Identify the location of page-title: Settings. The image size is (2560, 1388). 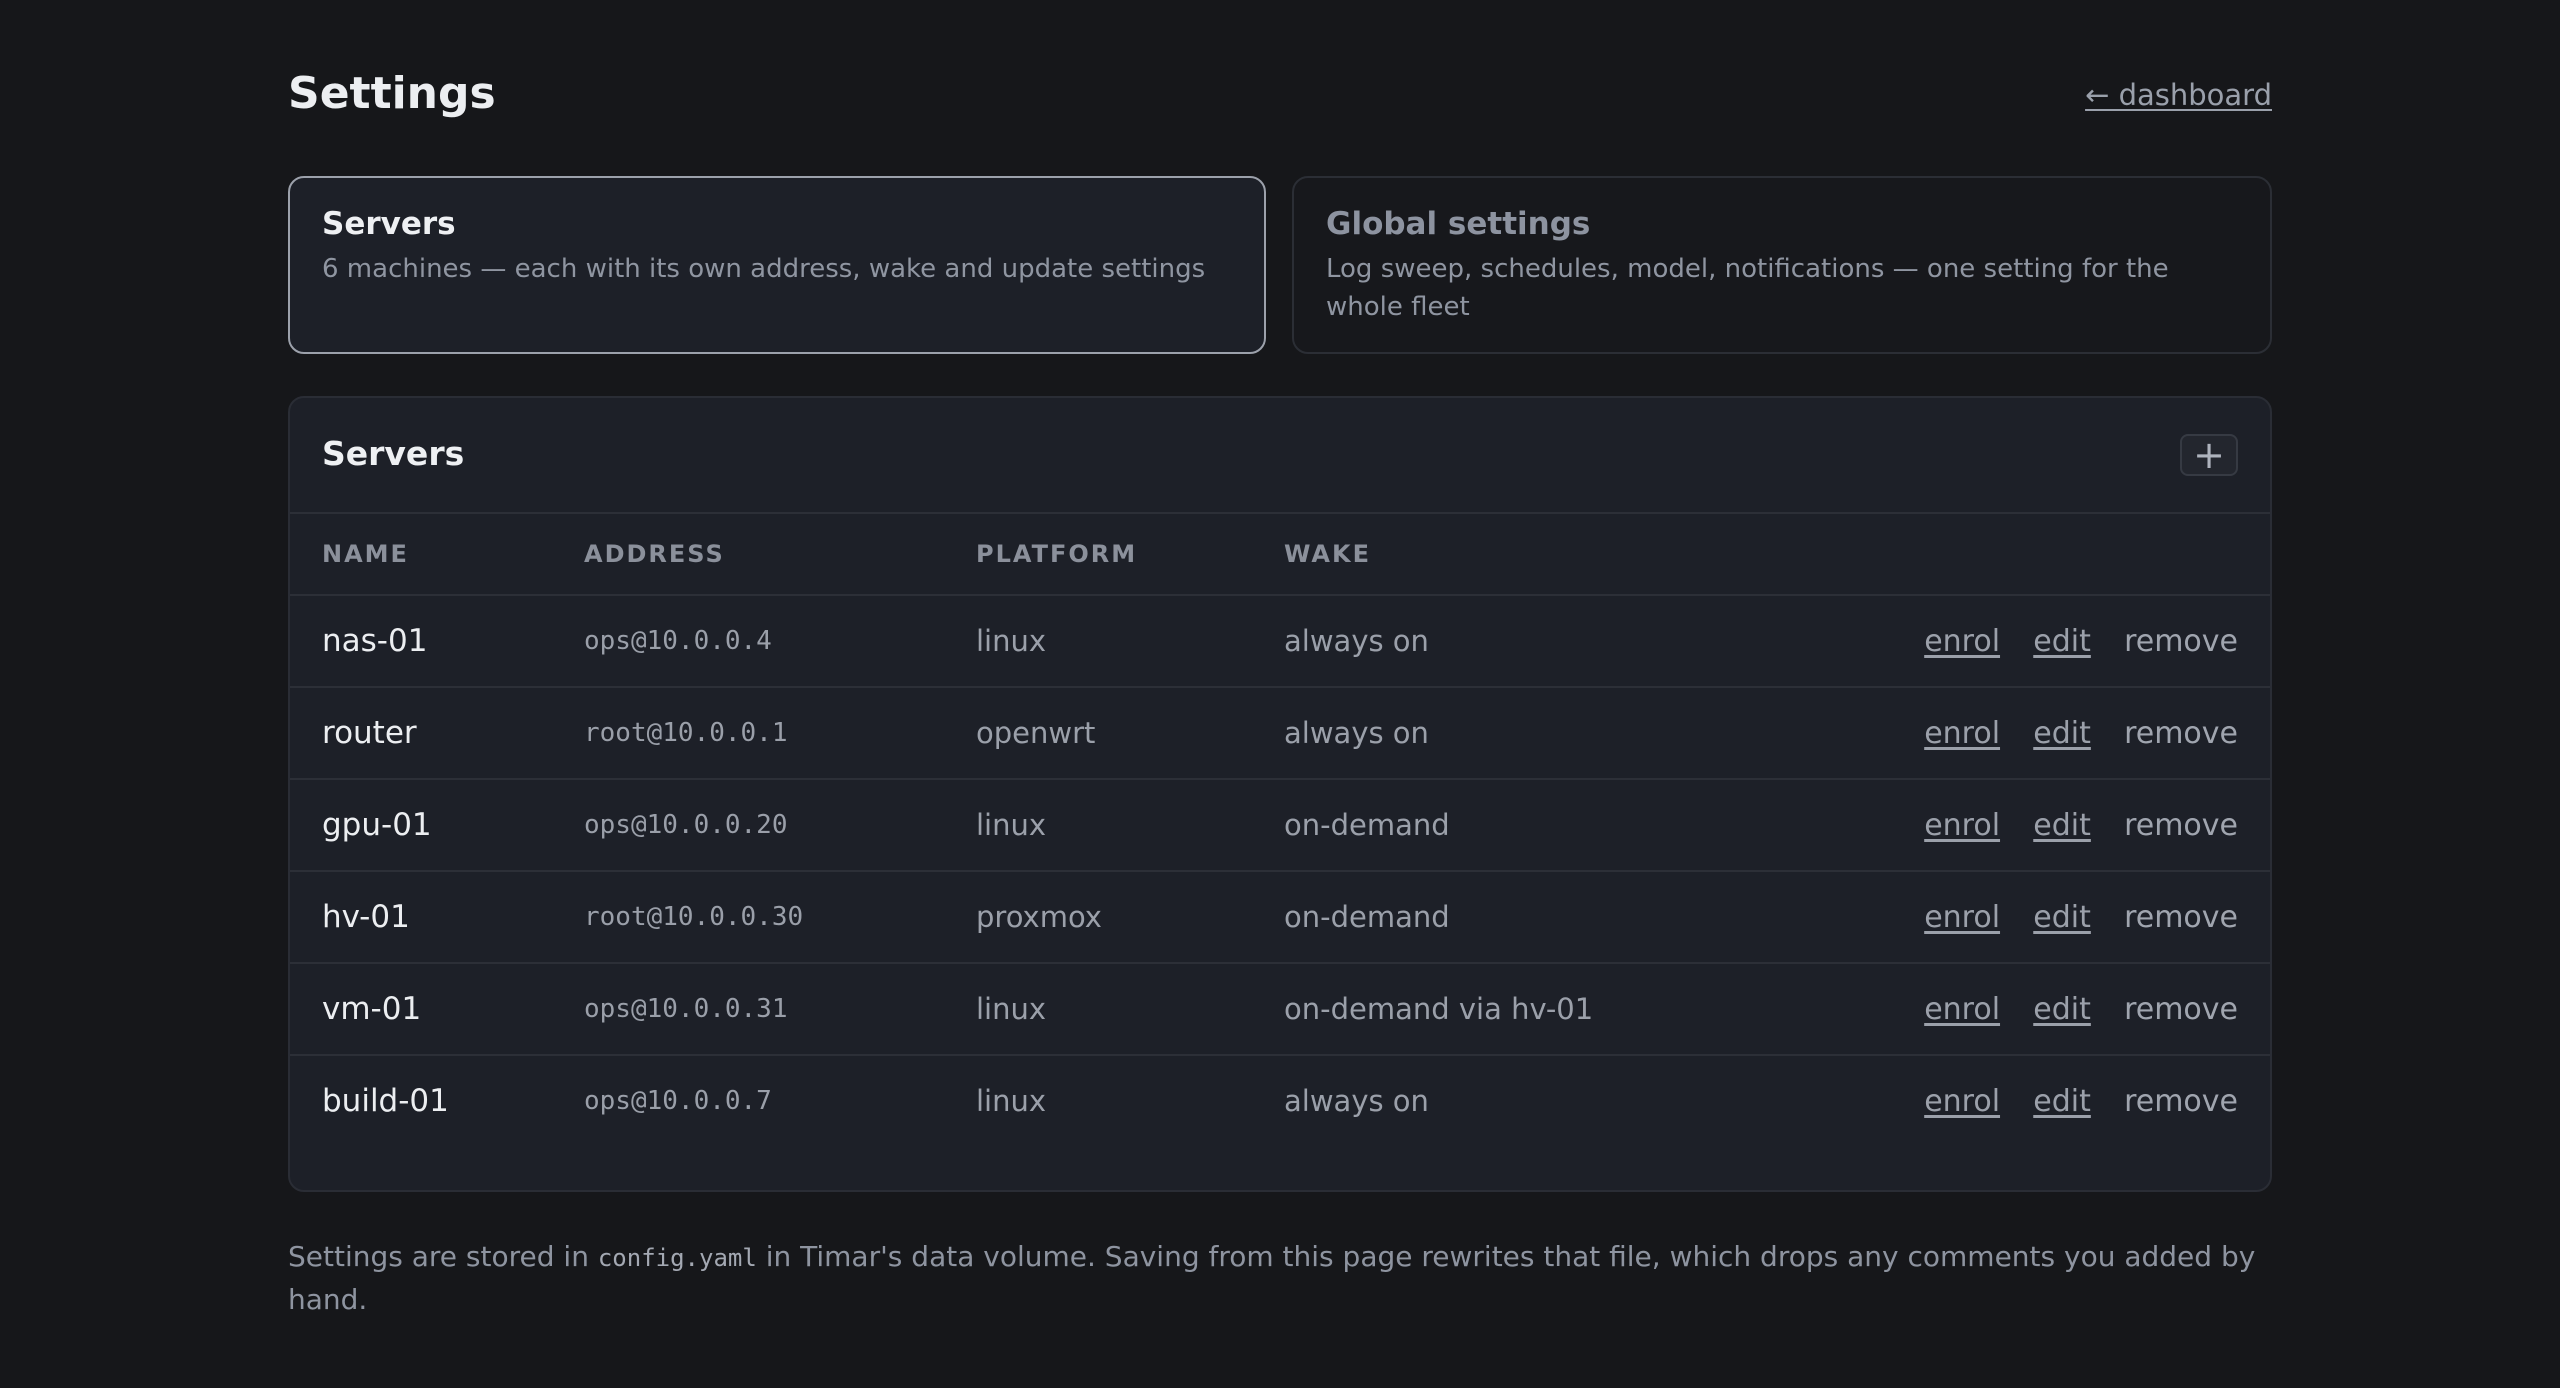
(392, 93).